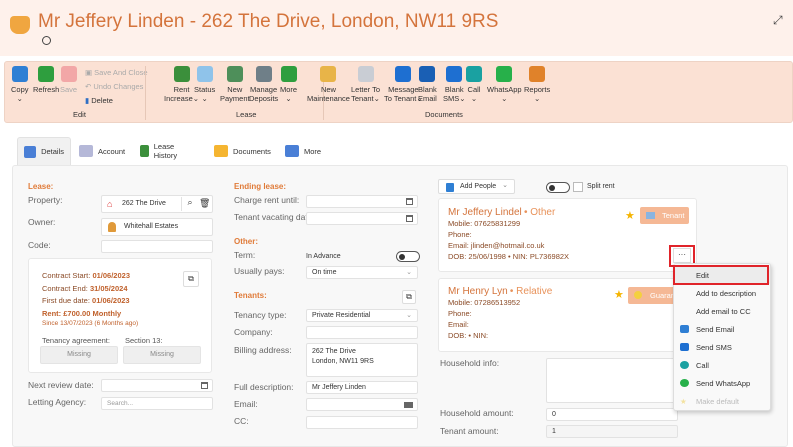 This screenshot has width=793, height=447. Describe the element at coordinates (145, 93) in the screenshot. I see `group-separator` at that location.